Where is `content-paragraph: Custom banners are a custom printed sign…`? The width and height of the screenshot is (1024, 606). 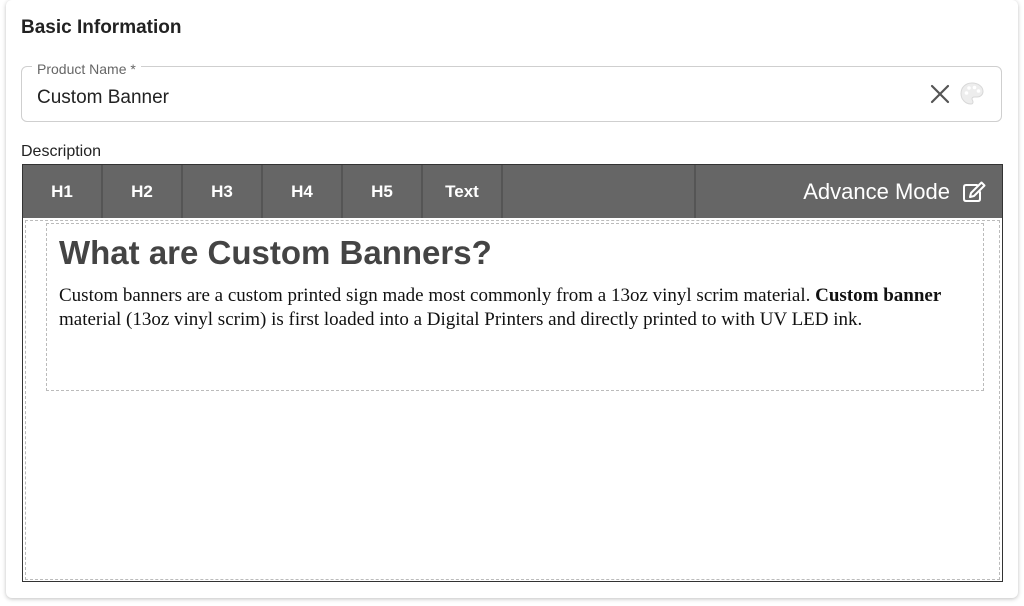 content-paragraph: Custom banners are a custom printed sign… is located at coordinates (515, 308).